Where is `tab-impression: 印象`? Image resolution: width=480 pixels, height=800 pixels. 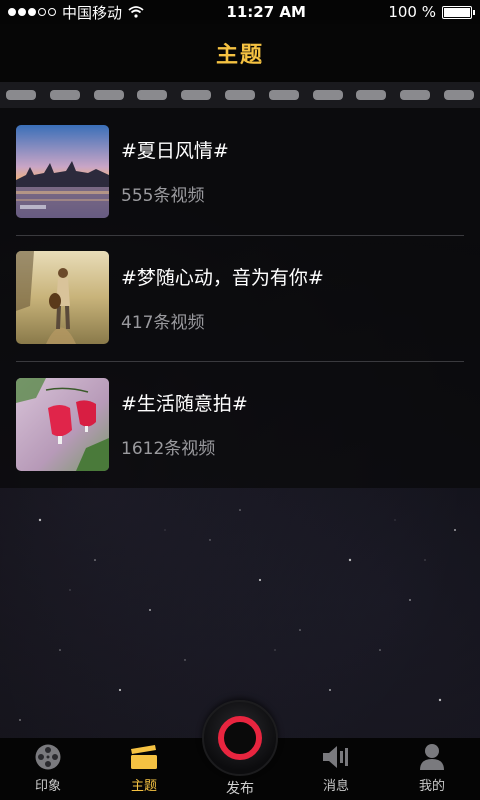 tab-impression: 印象 is located at coordinates (48, 768).